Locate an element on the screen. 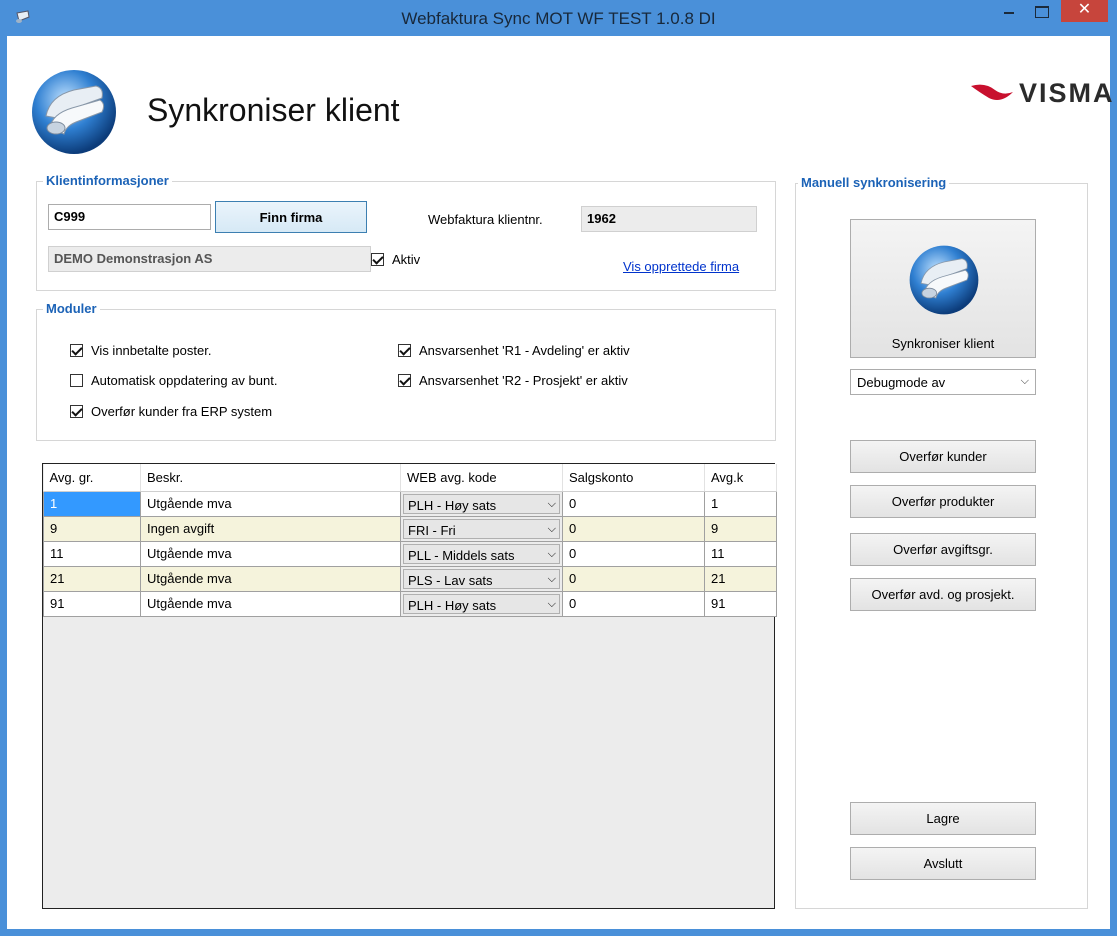 This screenshot has width=1117, height=936. cell-web-kode: PLL - Middels sats ⌵ is located at coordinates (481, 553).